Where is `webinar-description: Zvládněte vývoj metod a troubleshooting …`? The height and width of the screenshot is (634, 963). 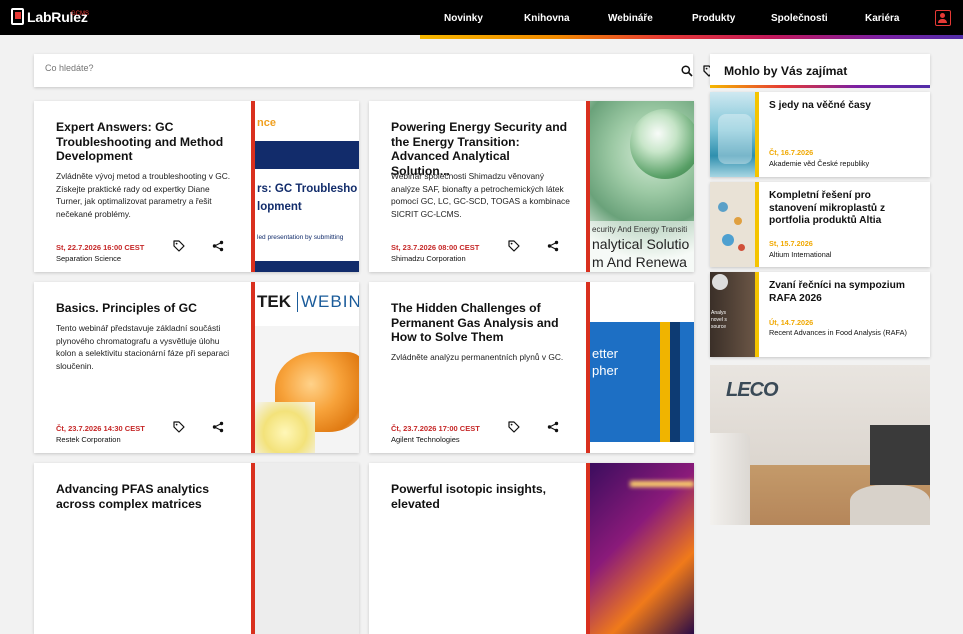
webinar-description: Zvládněte vývoj metod a troubleshooting … is located at coordinates (143, 195).